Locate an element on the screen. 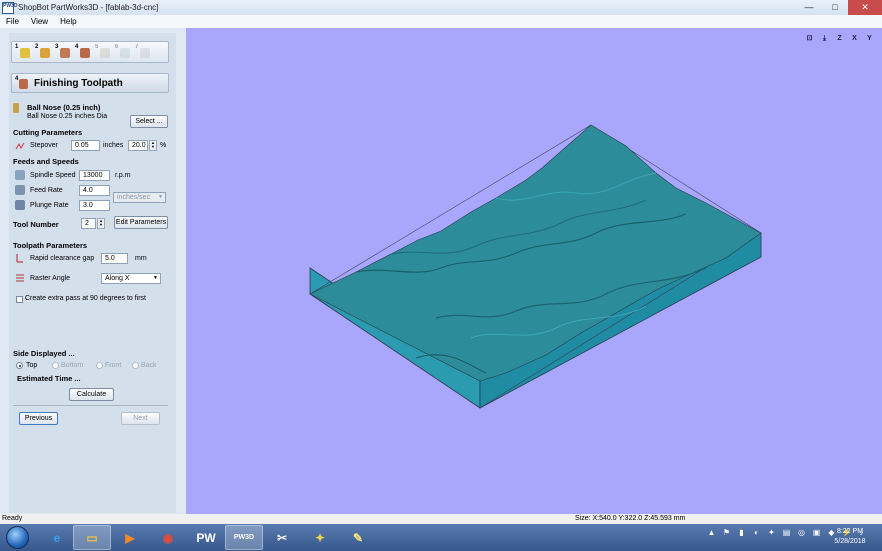  divider is located at coordinates (90, 405).